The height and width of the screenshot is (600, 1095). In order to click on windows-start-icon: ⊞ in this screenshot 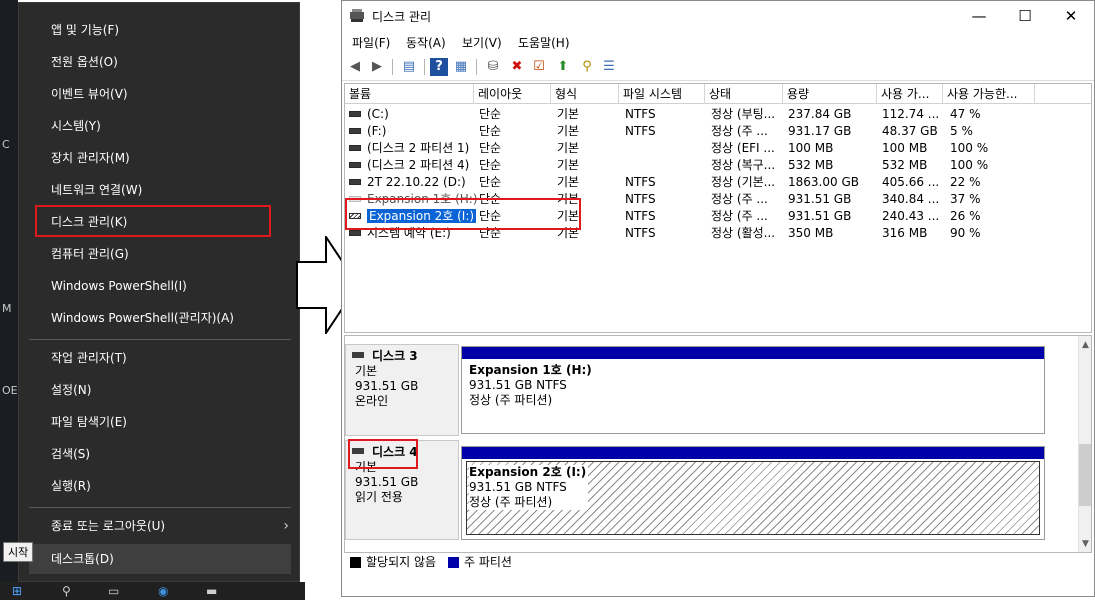, I will do `click(17, 591)`.